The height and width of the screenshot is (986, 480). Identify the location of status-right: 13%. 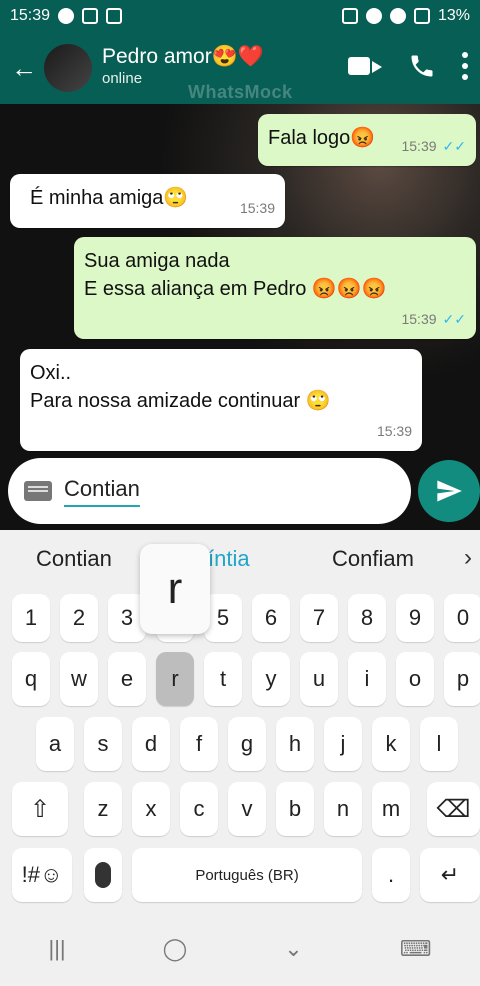
(405, 16).